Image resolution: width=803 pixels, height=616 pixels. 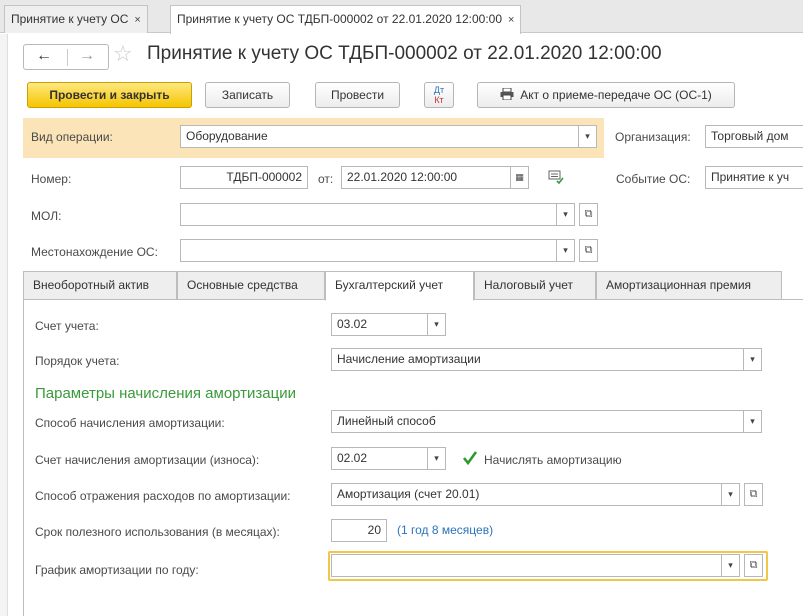 What do you see at coordinates (44, 56) in the screenshot?
I see `back-arrow-icon: ←` at bounding box center [44, 56].